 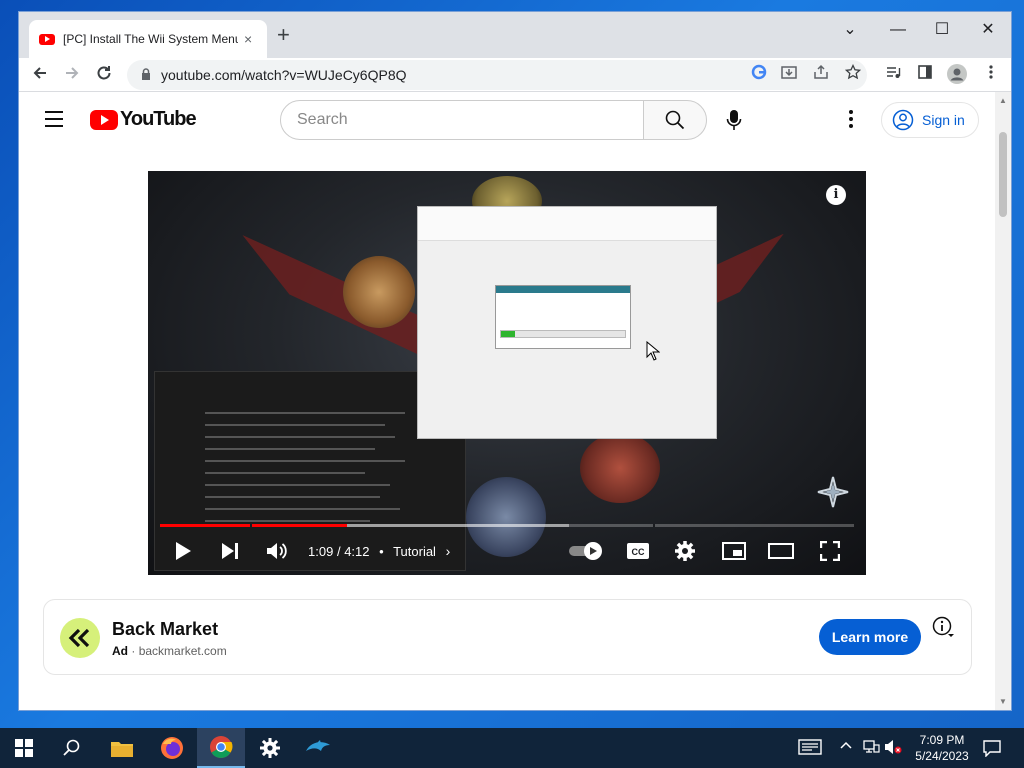 What do you see at coordinates (870, 637) in the screenshot?
I see `learn-more-button: Learn more` at bounding box center [870, 637].